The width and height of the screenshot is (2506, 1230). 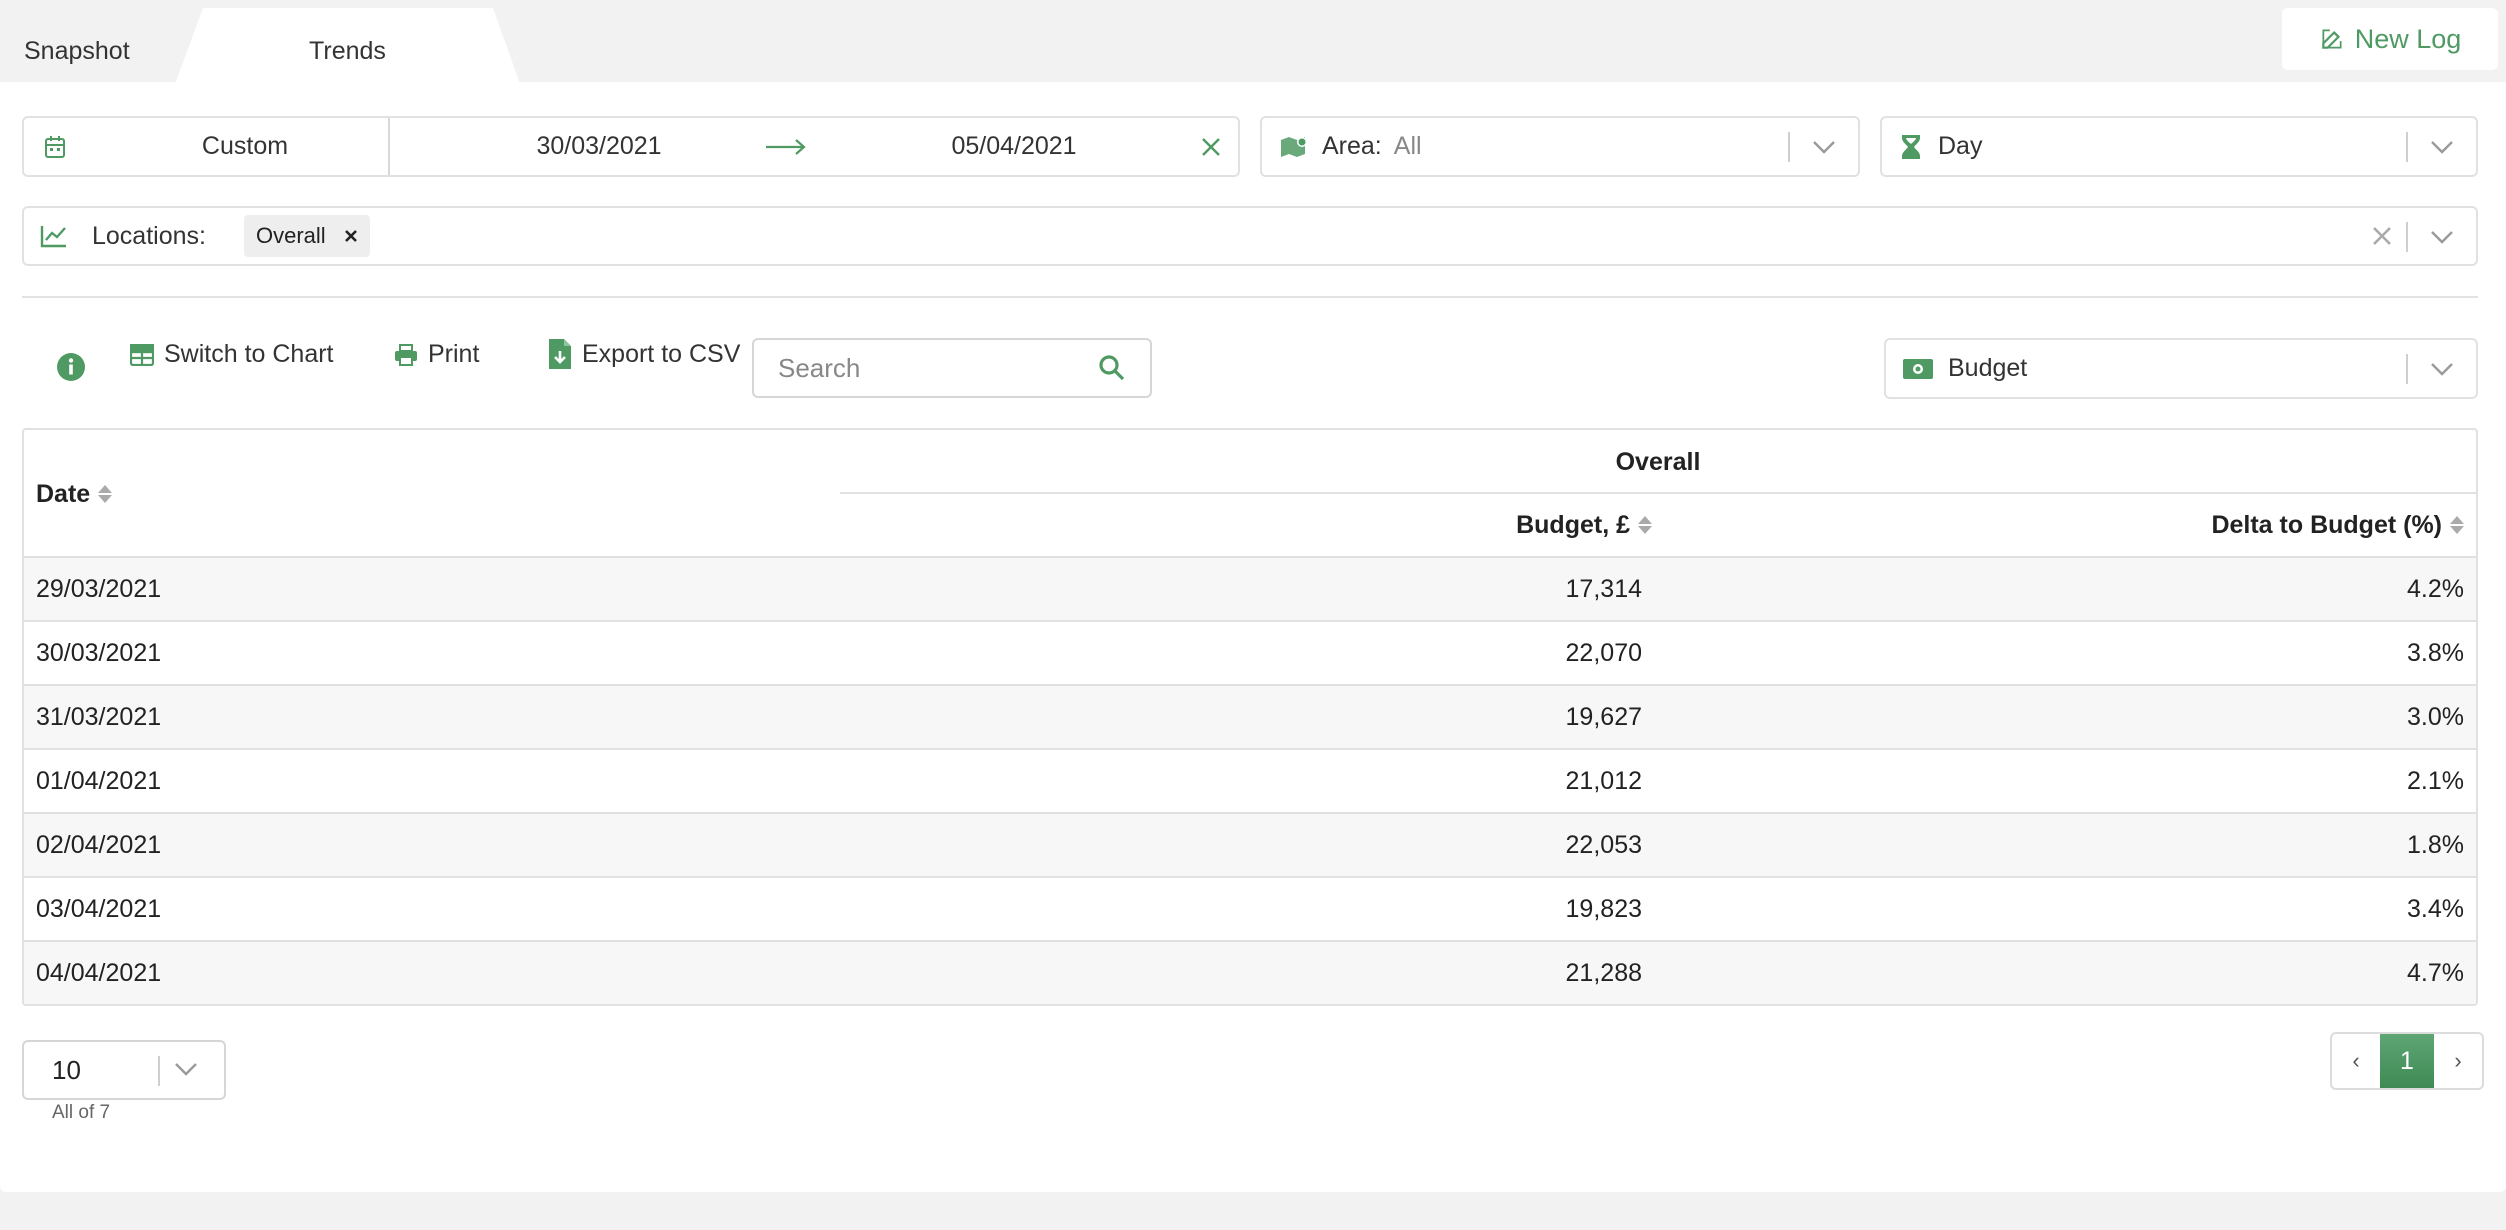 What do you see at coordinates (1250, 652) in the screenshot?
I see `table-row: 30/03/2021 22,070 3.8%` at bounding box center [1250, 652].